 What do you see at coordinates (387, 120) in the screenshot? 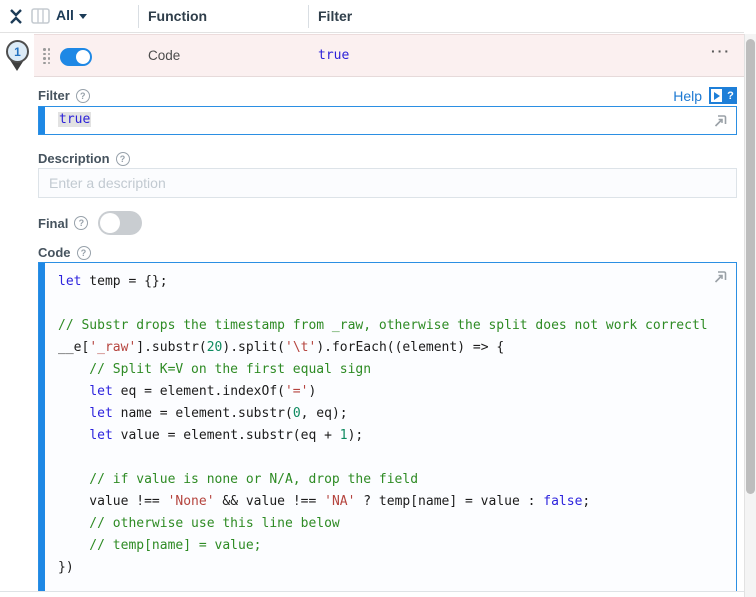
I see `filter-expression-input: true` at bounding box center [387, 120].